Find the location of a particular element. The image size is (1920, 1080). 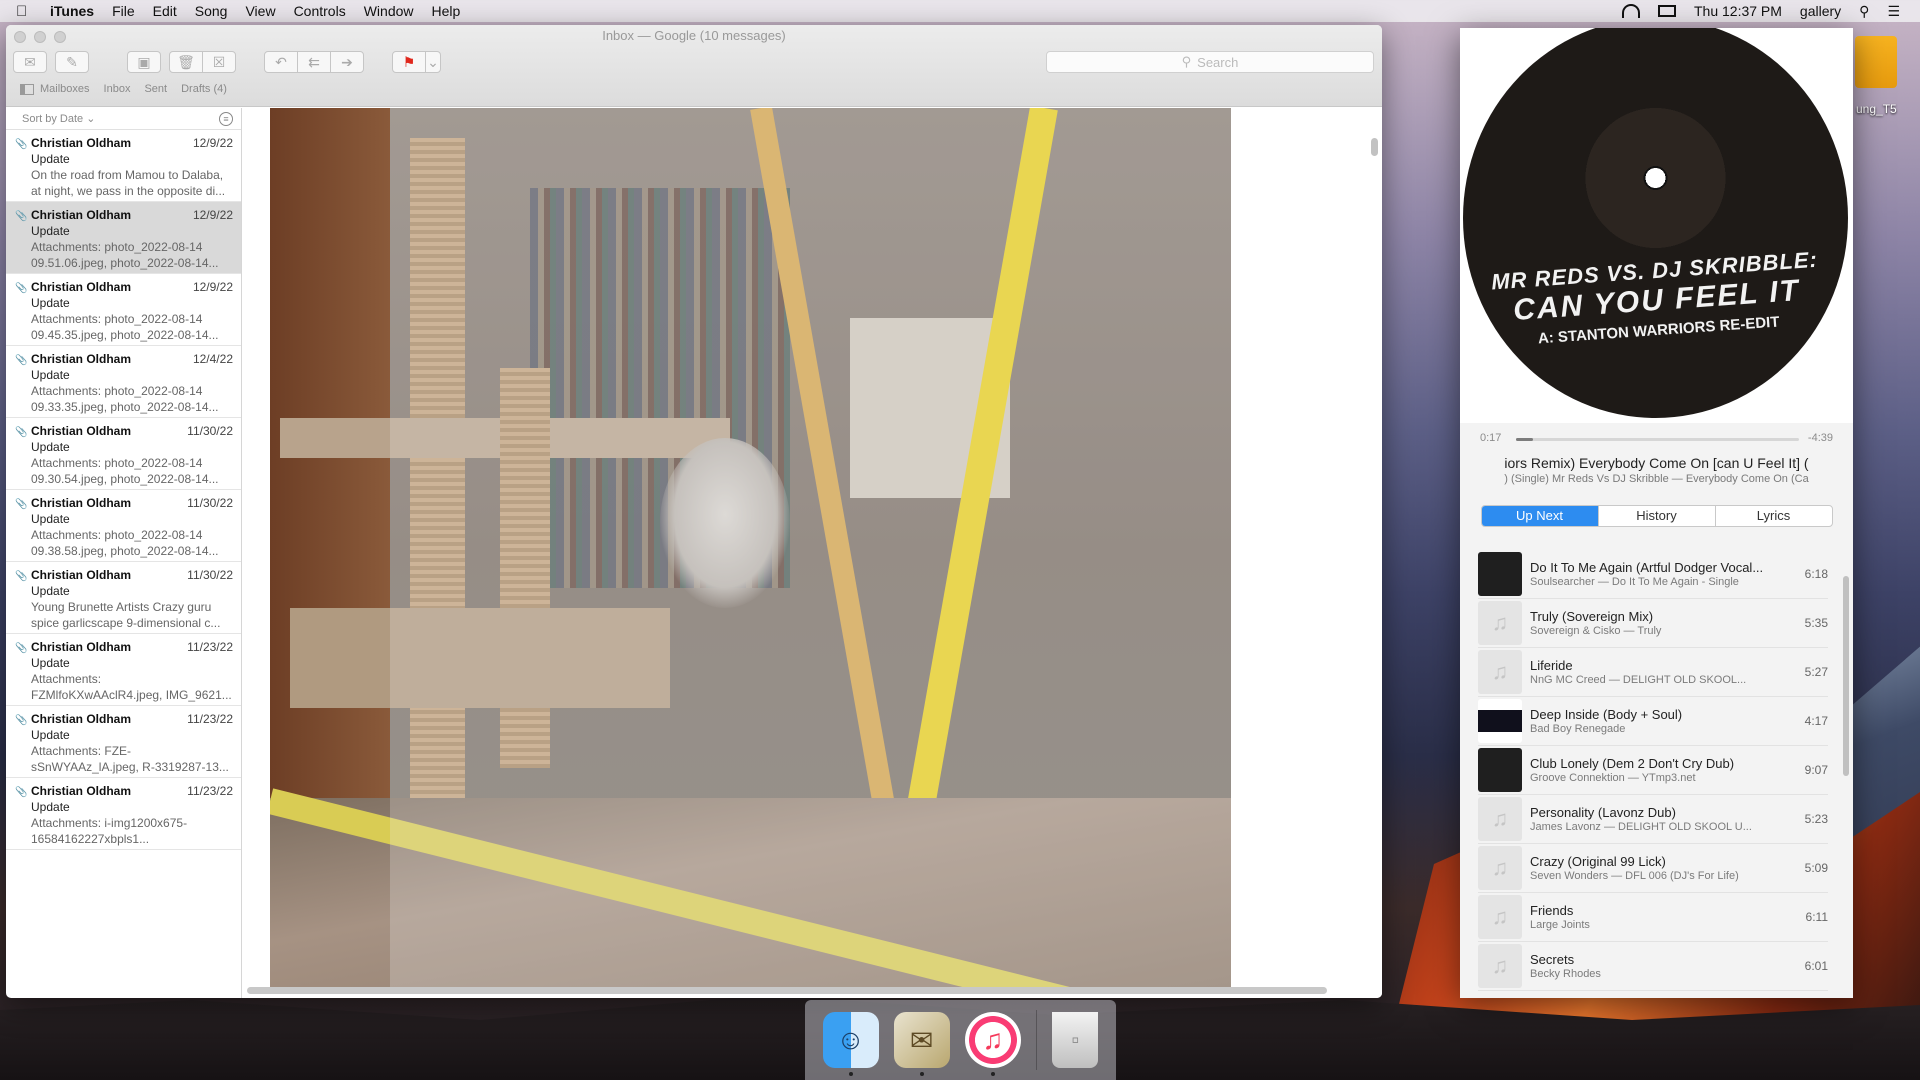

menu-edit: Edit is located at coordinates (165, 11).